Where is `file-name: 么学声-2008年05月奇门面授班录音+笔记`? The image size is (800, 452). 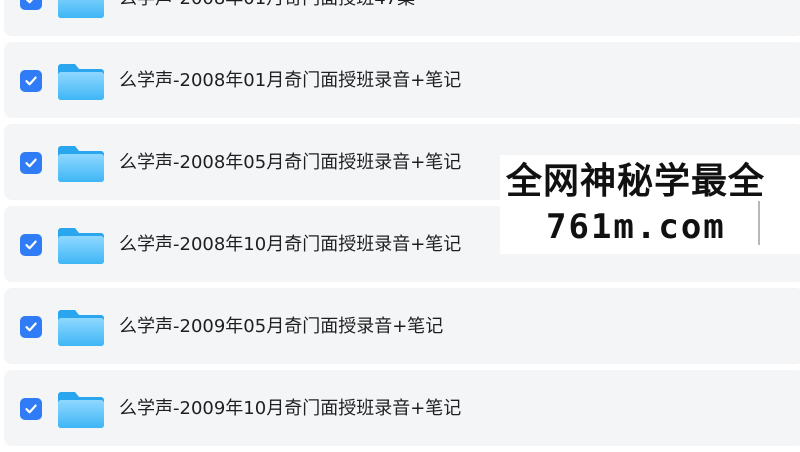 file-name: 么学声-2008年05月奇门面授班录音+笔记 is located at coordinates (290, 163).